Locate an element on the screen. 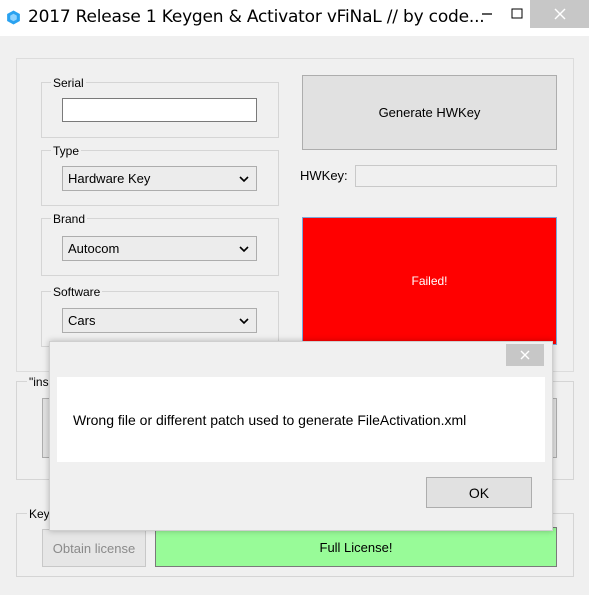 This screenshot has width=589, height=595. close-button is located at coordinates (559, 14).